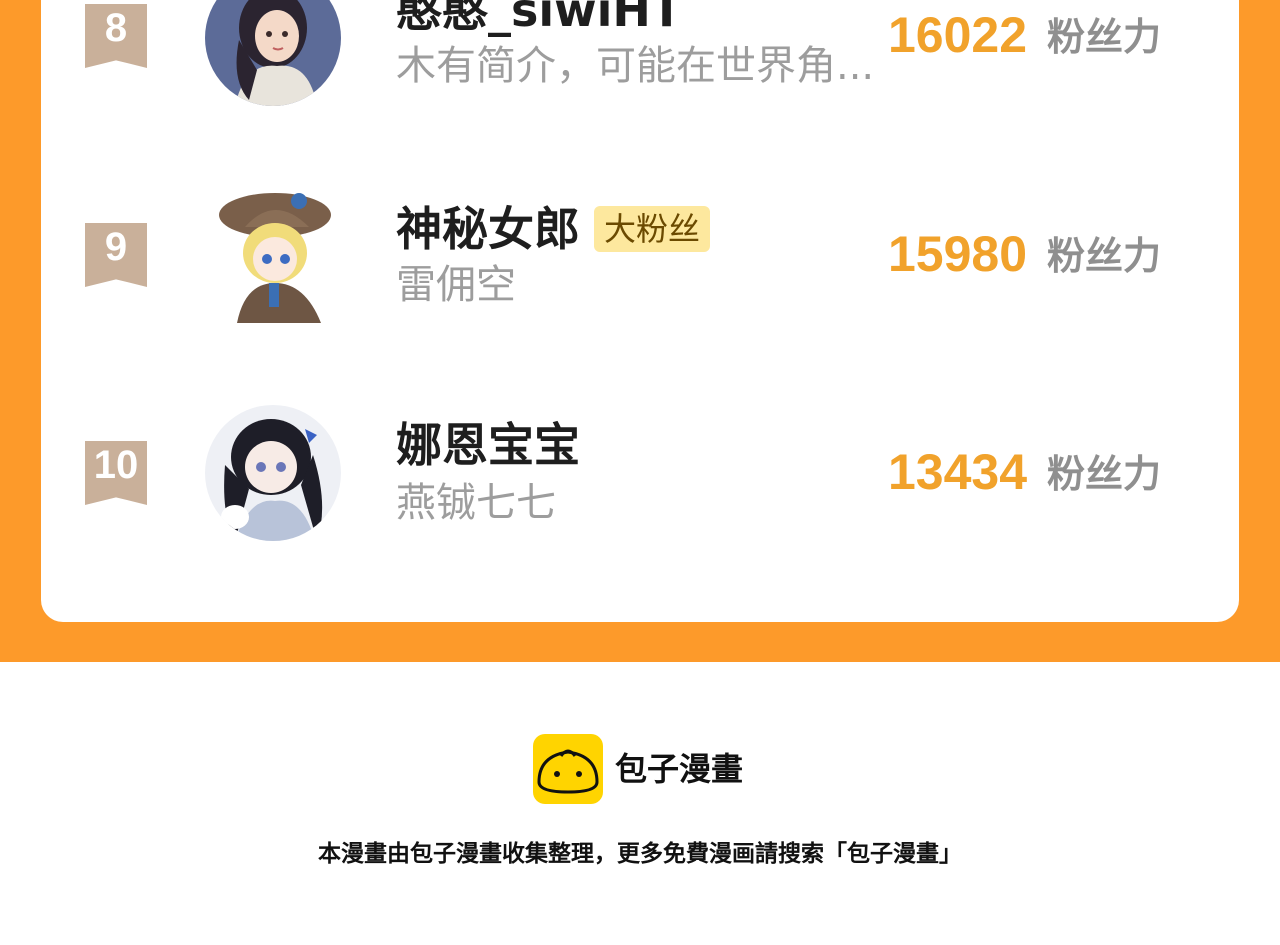 This screenshot has height=945, width=1280. Describe the element at coordinates (273, 255) in the screenshot. I see `detective-girl-avatar` at that location.